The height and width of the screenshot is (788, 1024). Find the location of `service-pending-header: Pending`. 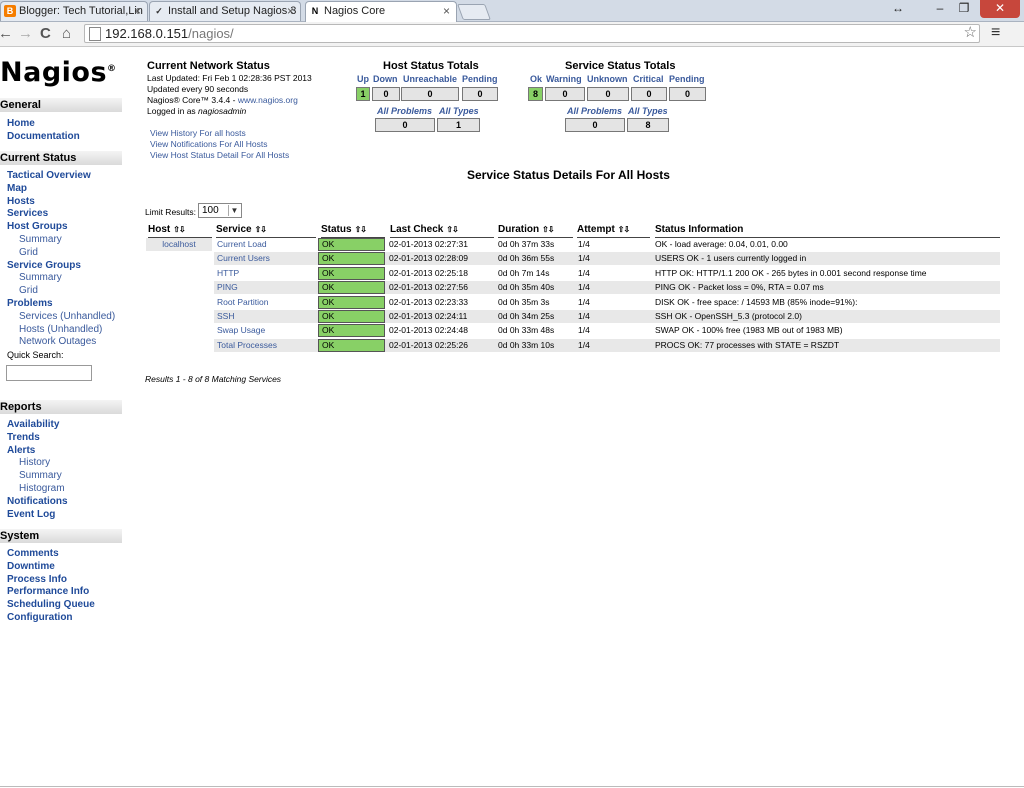

service-pending-header: Pending is located at coordinates (687, 79).